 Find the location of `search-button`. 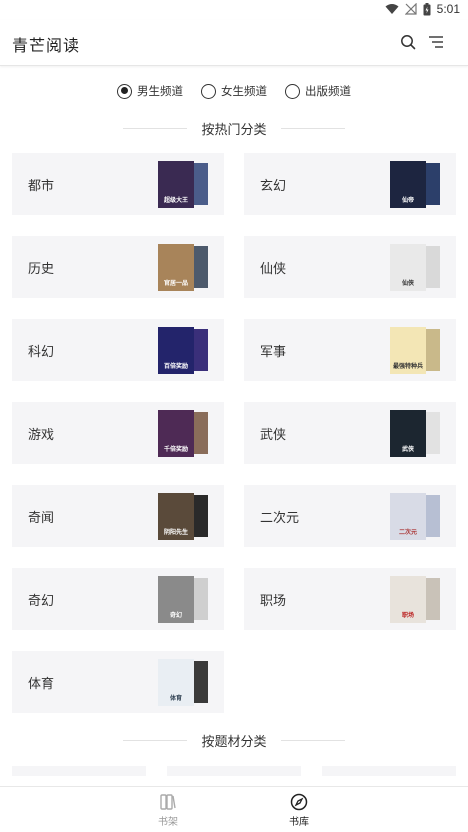

search-button is located at coordinates (408, 42).